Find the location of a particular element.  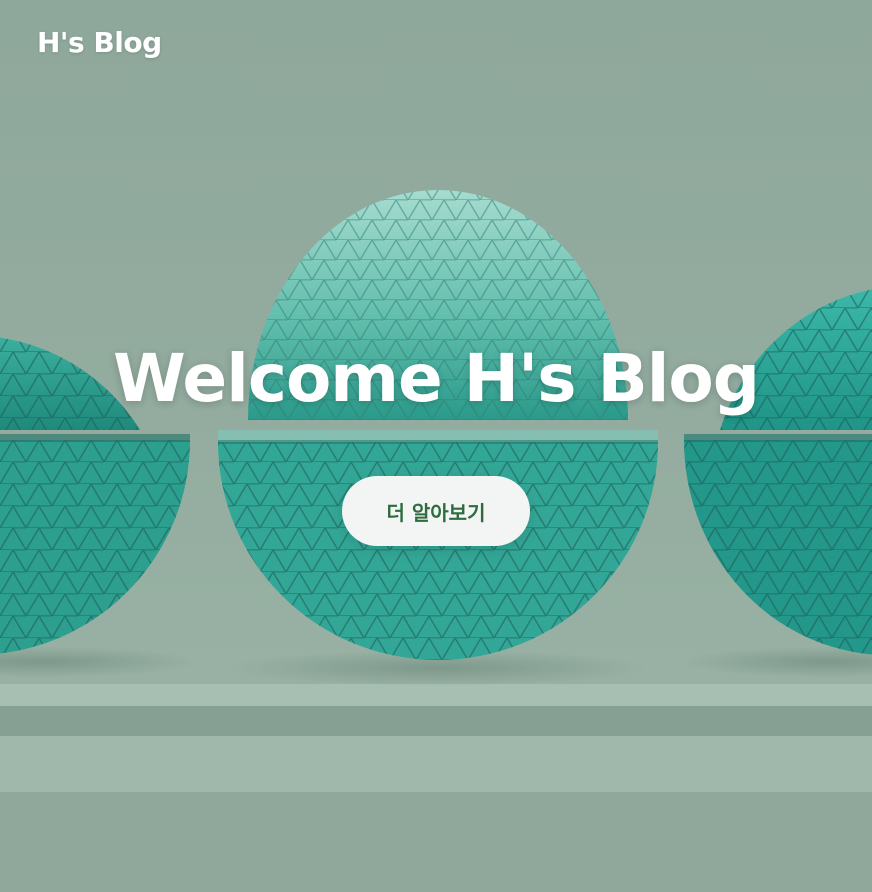

hero-title: Welcome H's Blog is located at coordinates (436, 378).